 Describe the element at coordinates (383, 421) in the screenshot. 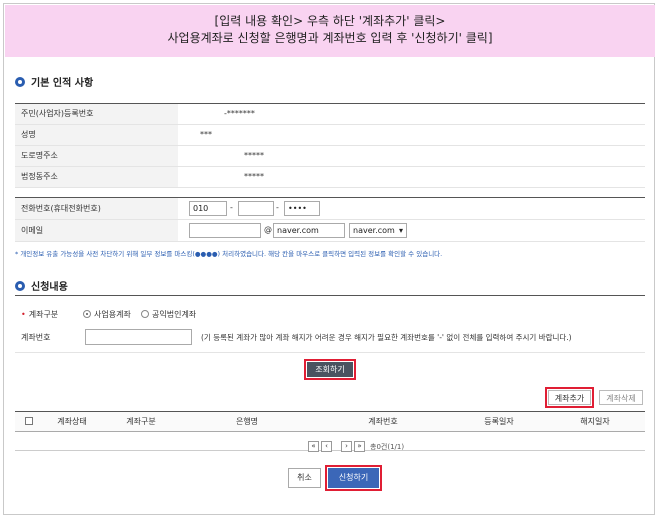

I see `col-account-number: 계좌번호` at that location.